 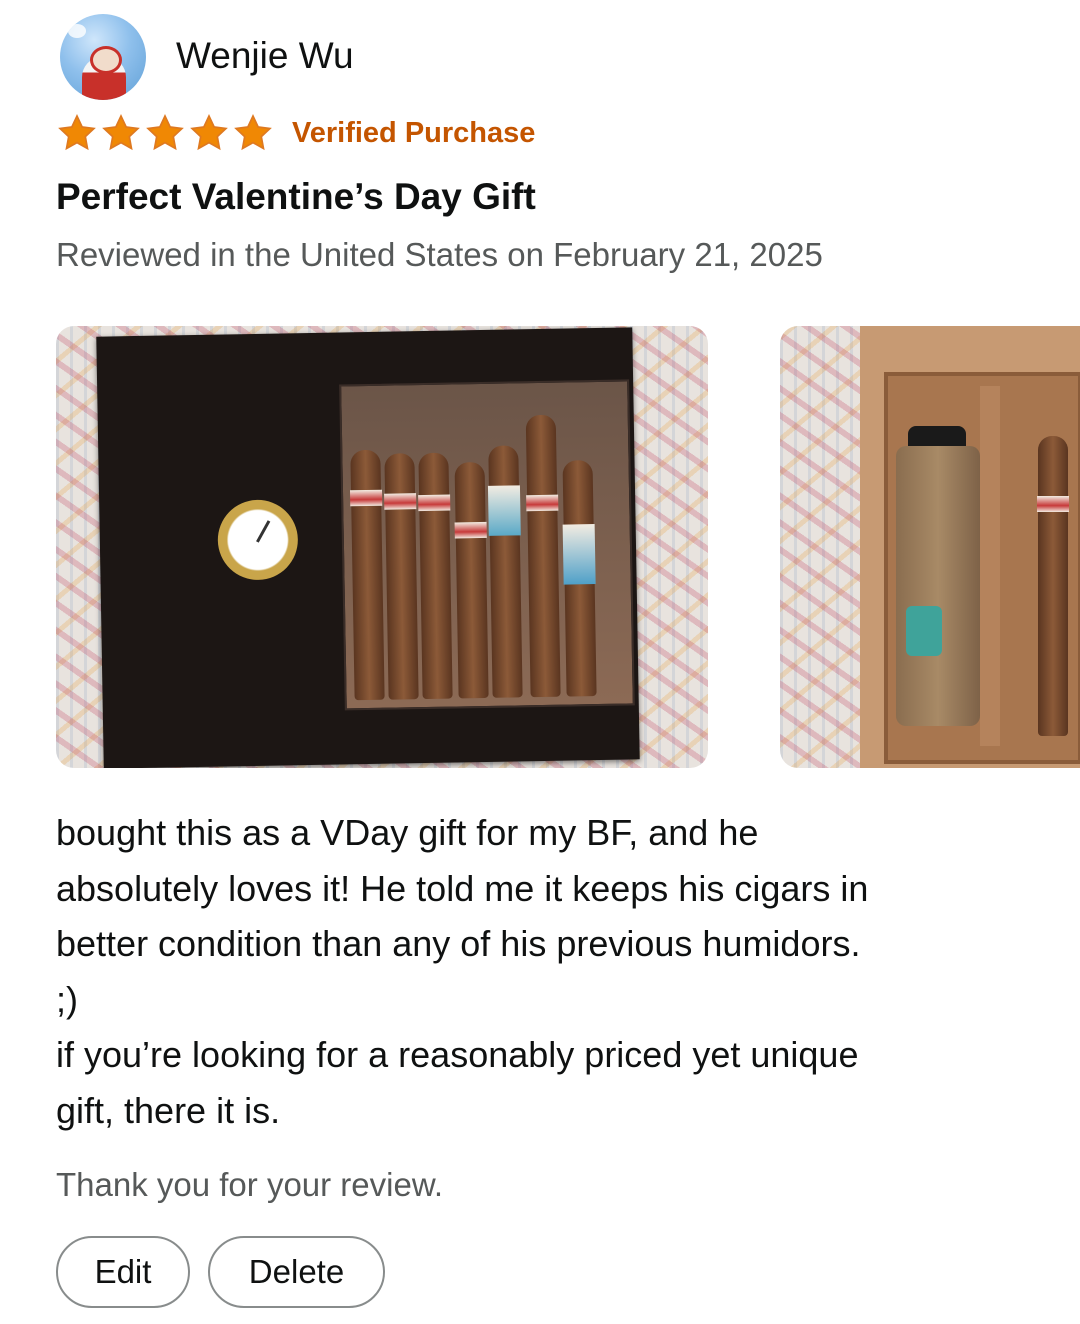 I want to click on avatar-background, so click(x=77, y=31).